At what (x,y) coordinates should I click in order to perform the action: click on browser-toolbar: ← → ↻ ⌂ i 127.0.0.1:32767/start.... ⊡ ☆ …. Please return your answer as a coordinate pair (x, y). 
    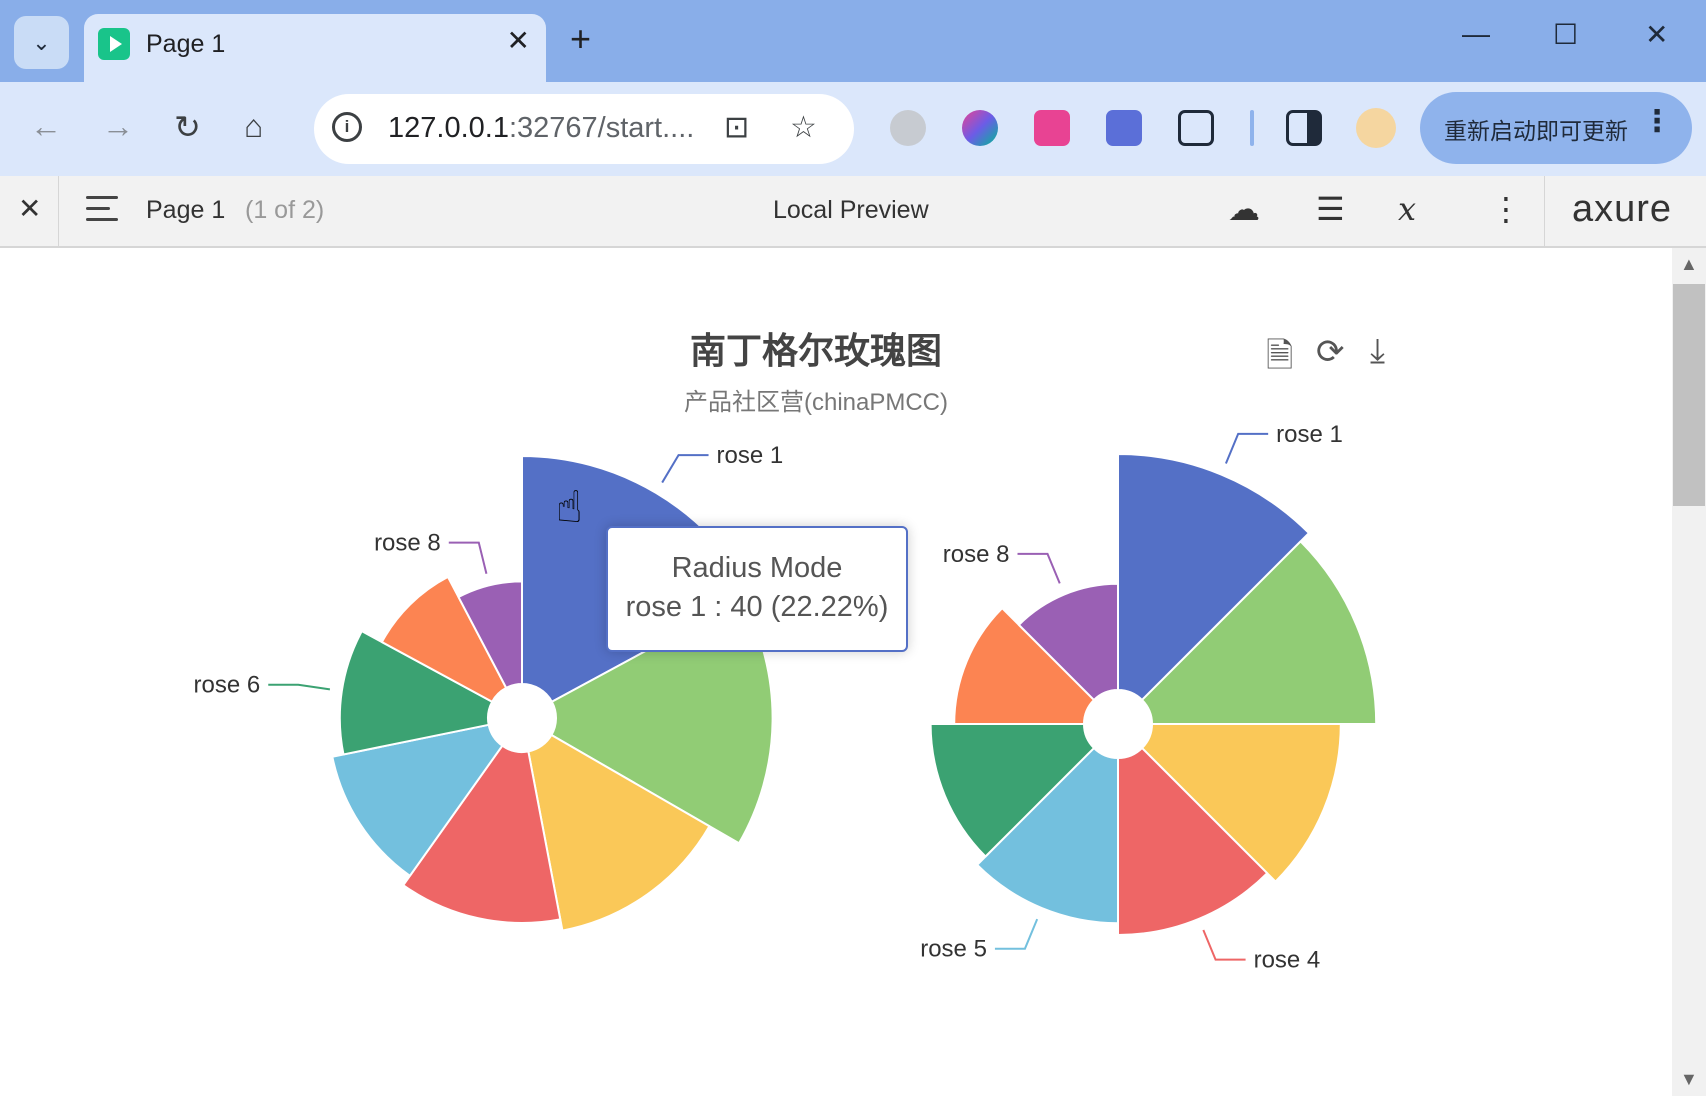
    Looking at the image, I should click on (853, 129).